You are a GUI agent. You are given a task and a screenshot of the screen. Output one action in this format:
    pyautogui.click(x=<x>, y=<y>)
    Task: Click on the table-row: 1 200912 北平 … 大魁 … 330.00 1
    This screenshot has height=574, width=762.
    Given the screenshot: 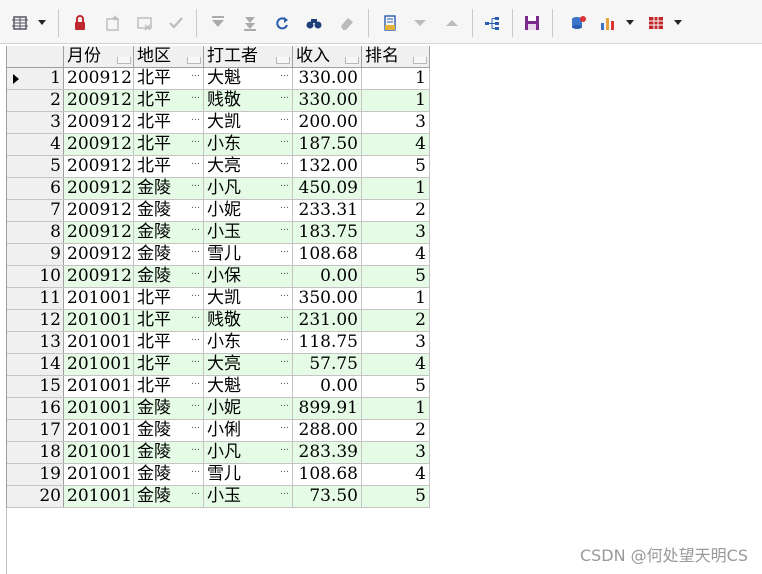 What is the action you would take?
    pyautogui.click(x=218, y=79)
    